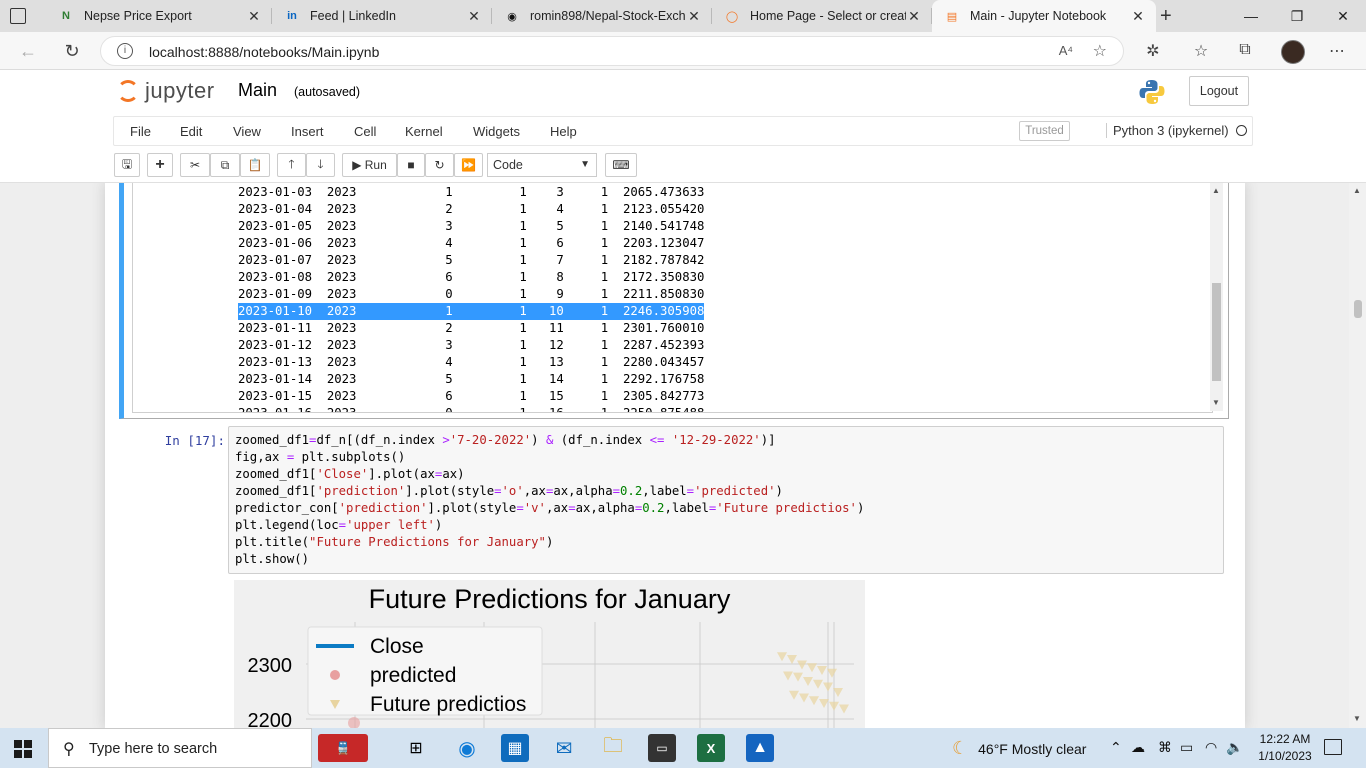 The image size is (1366, 768). I want to click on url-text: localhost:8888/notebooks/Main.ipynb, so click(264, 52).